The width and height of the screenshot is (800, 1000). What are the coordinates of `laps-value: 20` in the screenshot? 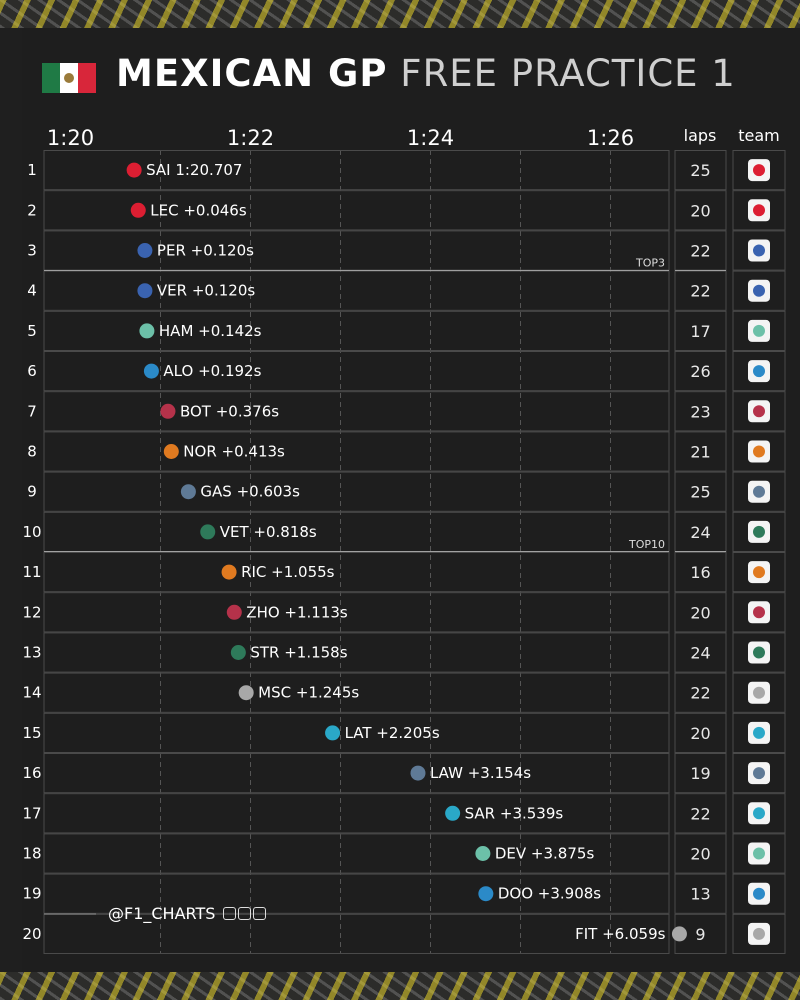 It's located at (700, 854).